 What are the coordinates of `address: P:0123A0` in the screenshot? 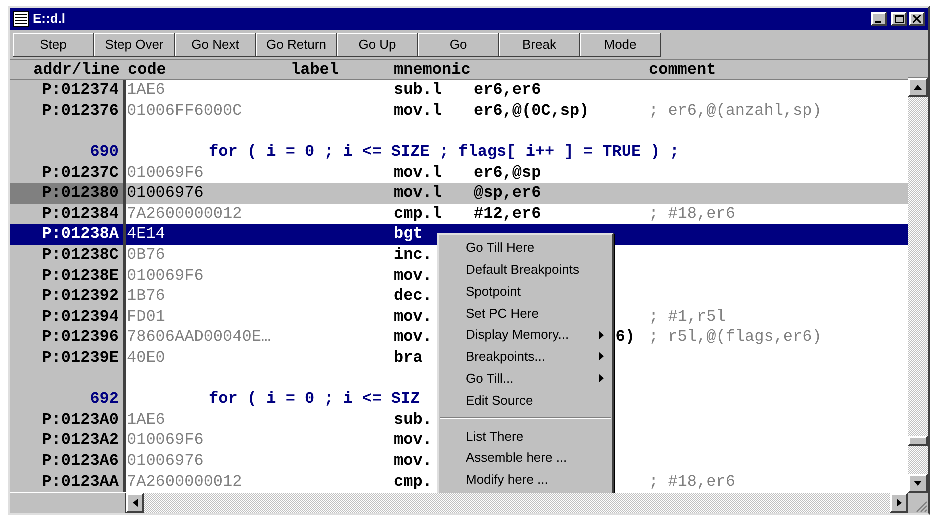 It's located at (80, 420).